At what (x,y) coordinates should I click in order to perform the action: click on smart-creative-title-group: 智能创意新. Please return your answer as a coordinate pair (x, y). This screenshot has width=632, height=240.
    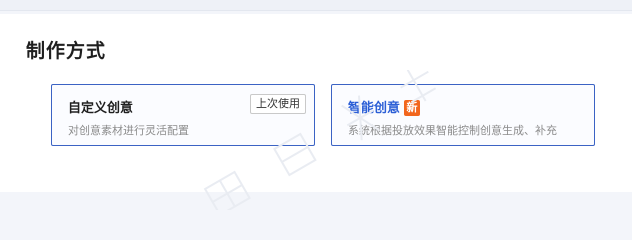
    Looking at the image, I should click on (384, 106).